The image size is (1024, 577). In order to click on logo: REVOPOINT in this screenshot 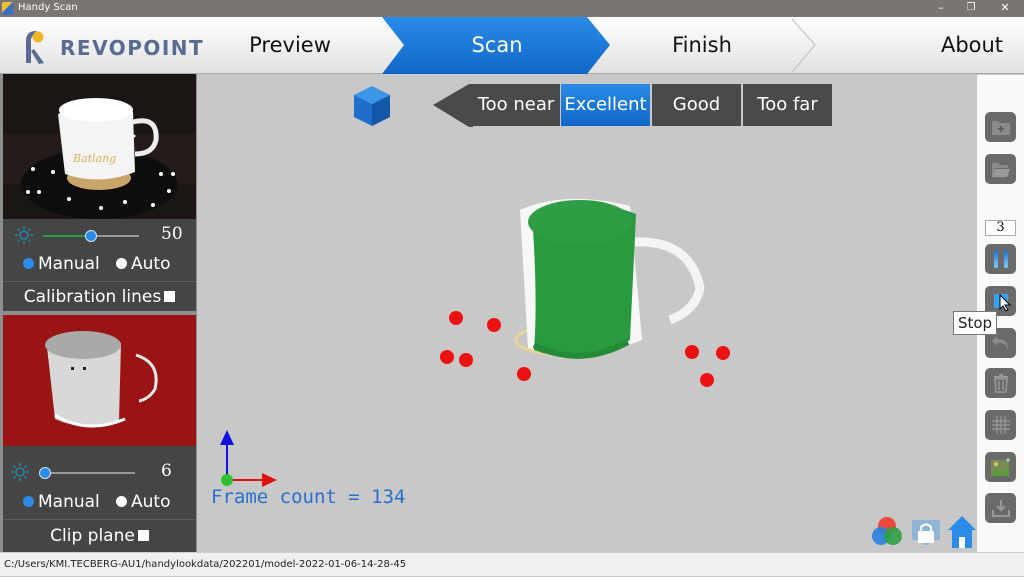, I will do `click(111, 47)`.